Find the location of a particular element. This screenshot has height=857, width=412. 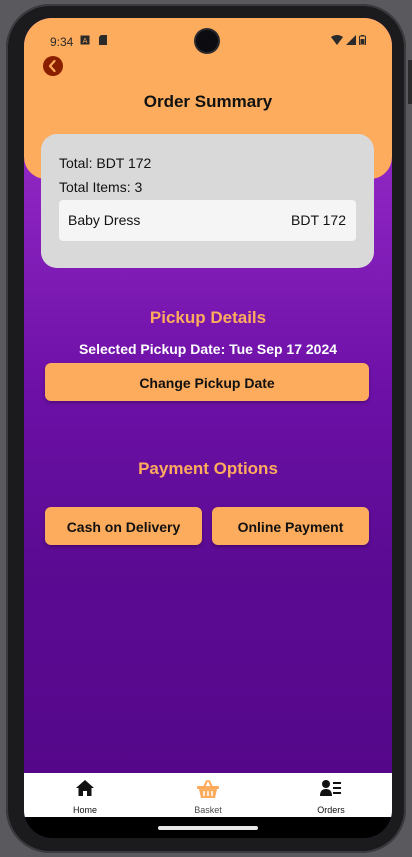

total-items: Total Items: 3 is located at coordinates (101, 187).